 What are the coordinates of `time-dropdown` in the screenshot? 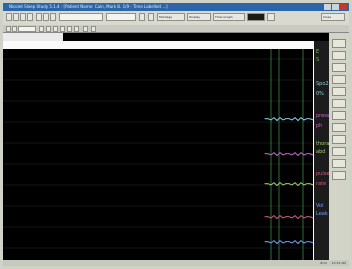 It's located at (121, 17).